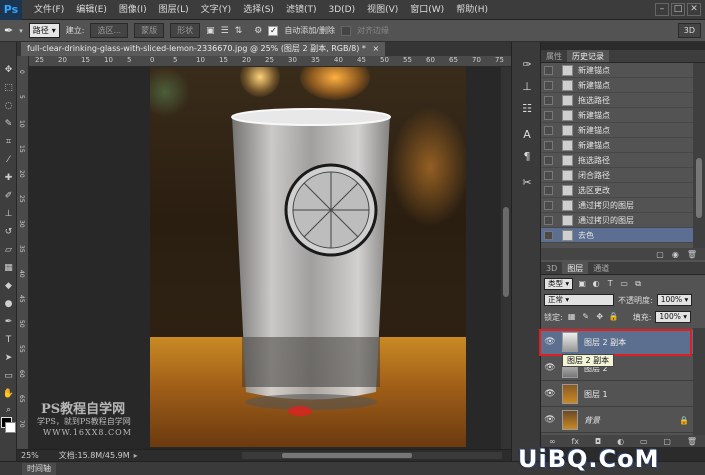 The height and width of the screenshot is (475, 705). Describe the element at coordinates (210, 31) in the screenshot. I see `path-operations-icon: ▣` at that location.